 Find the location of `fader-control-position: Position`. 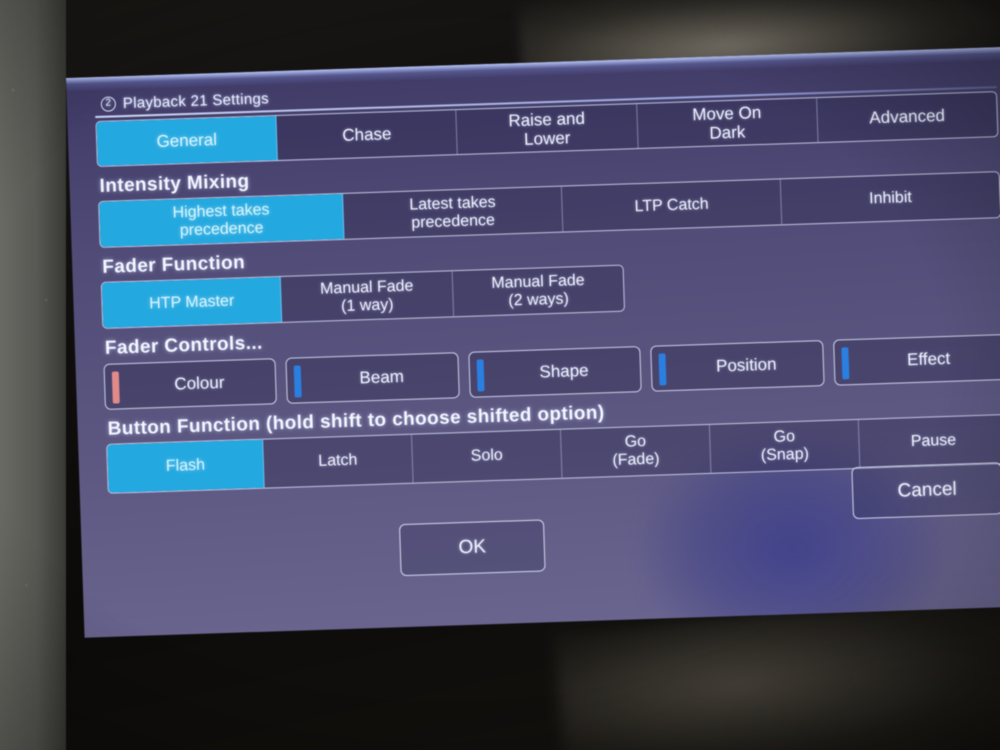

fader-control-position: Position is located at coordinates (737, 366).